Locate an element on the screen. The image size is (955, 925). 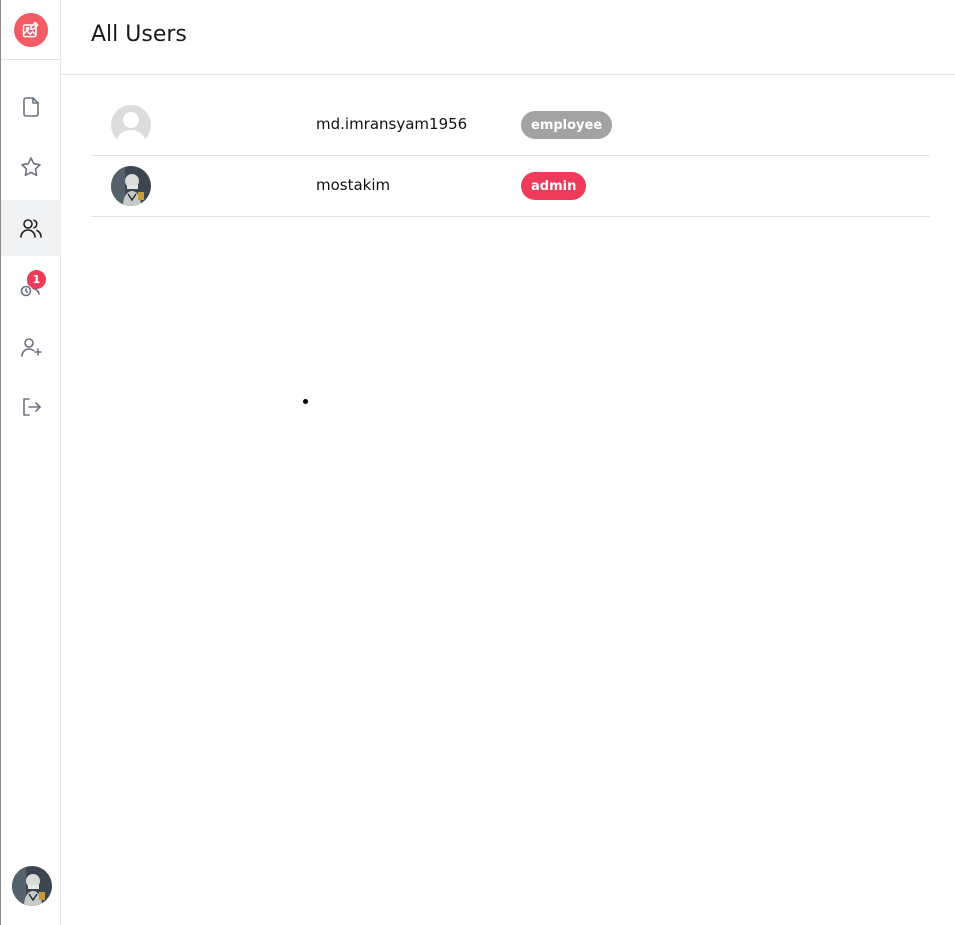
default-avatar-icon is located at coordinates (131, 125).